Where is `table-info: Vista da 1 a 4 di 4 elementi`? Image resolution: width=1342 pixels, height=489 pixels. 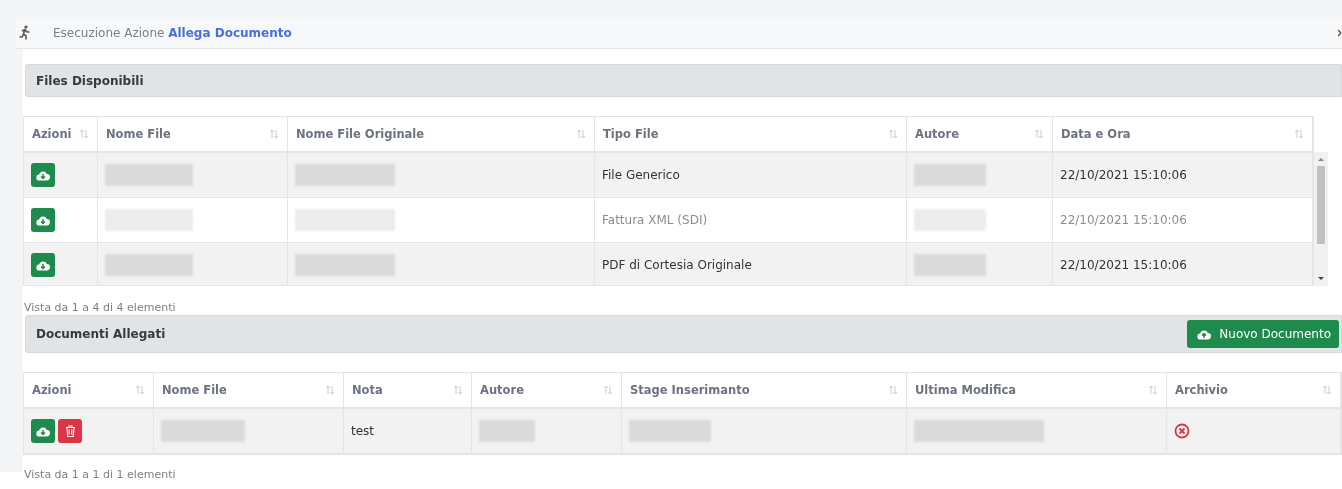 table-info: Vista da 1 a 4 di 4 elementi is located at coordinates (100, 307).